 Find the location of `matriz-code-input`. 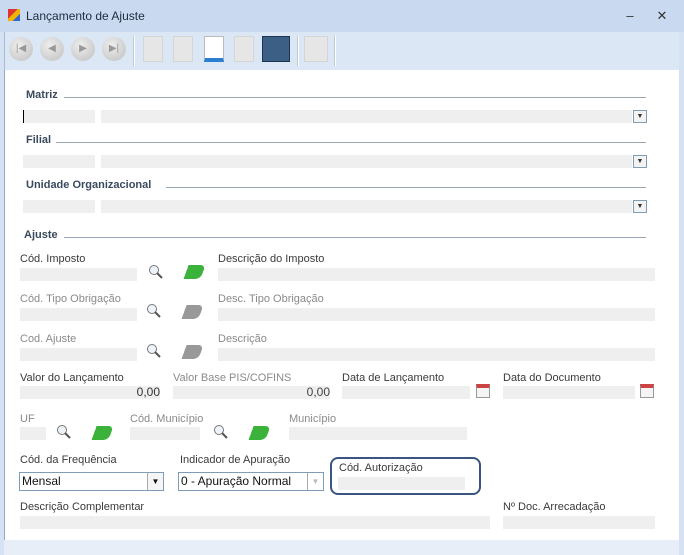

matriz-code-input is located at coordinates (59, 116).